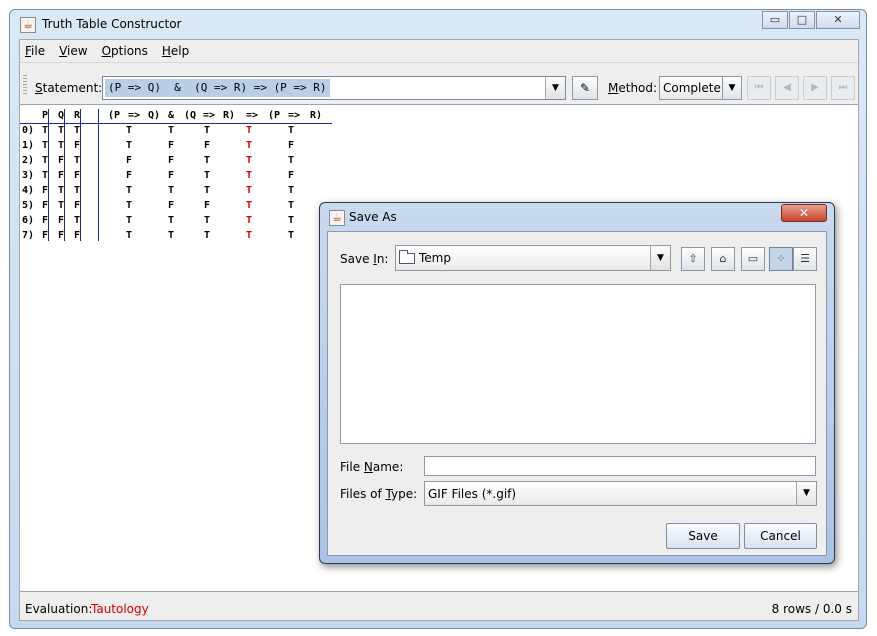 This screenshot has height=636, width=877. I want to click on evaluation-label: Evaluation:, so click(59, 609).